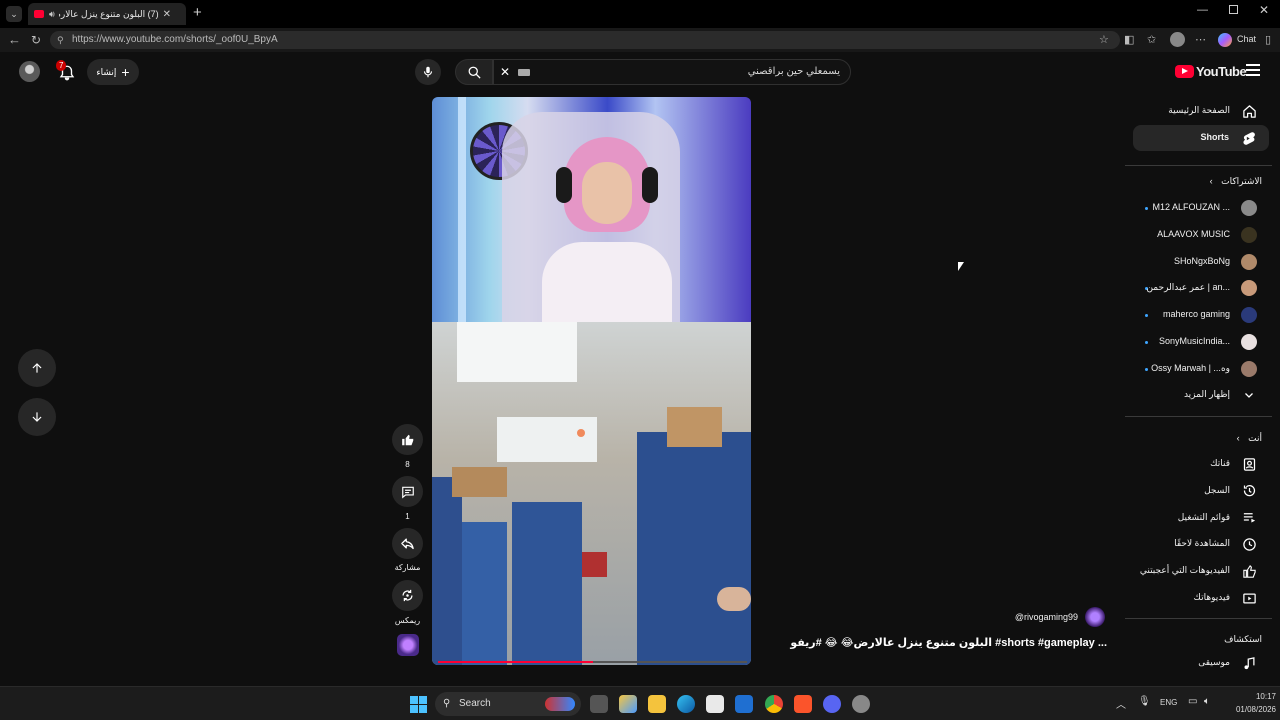 The width and height of the screenshot is (1280, 720). I want to click on you-title: أنت, so click(1255, 438).